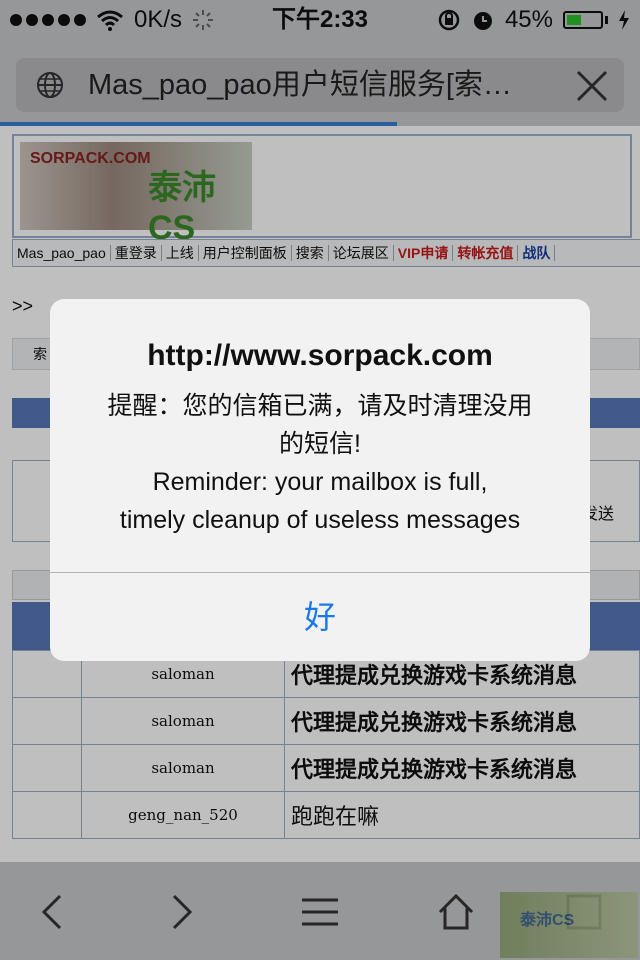 The image size is (640, 960). I want to click on alert-title: http://www.sorpack.com, so click(320, 355).